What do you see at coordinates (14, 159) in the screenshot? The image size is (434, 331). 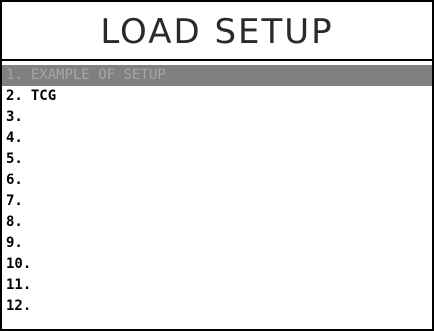 I see `setup-number: 5.` at bounding box center [14, 159].